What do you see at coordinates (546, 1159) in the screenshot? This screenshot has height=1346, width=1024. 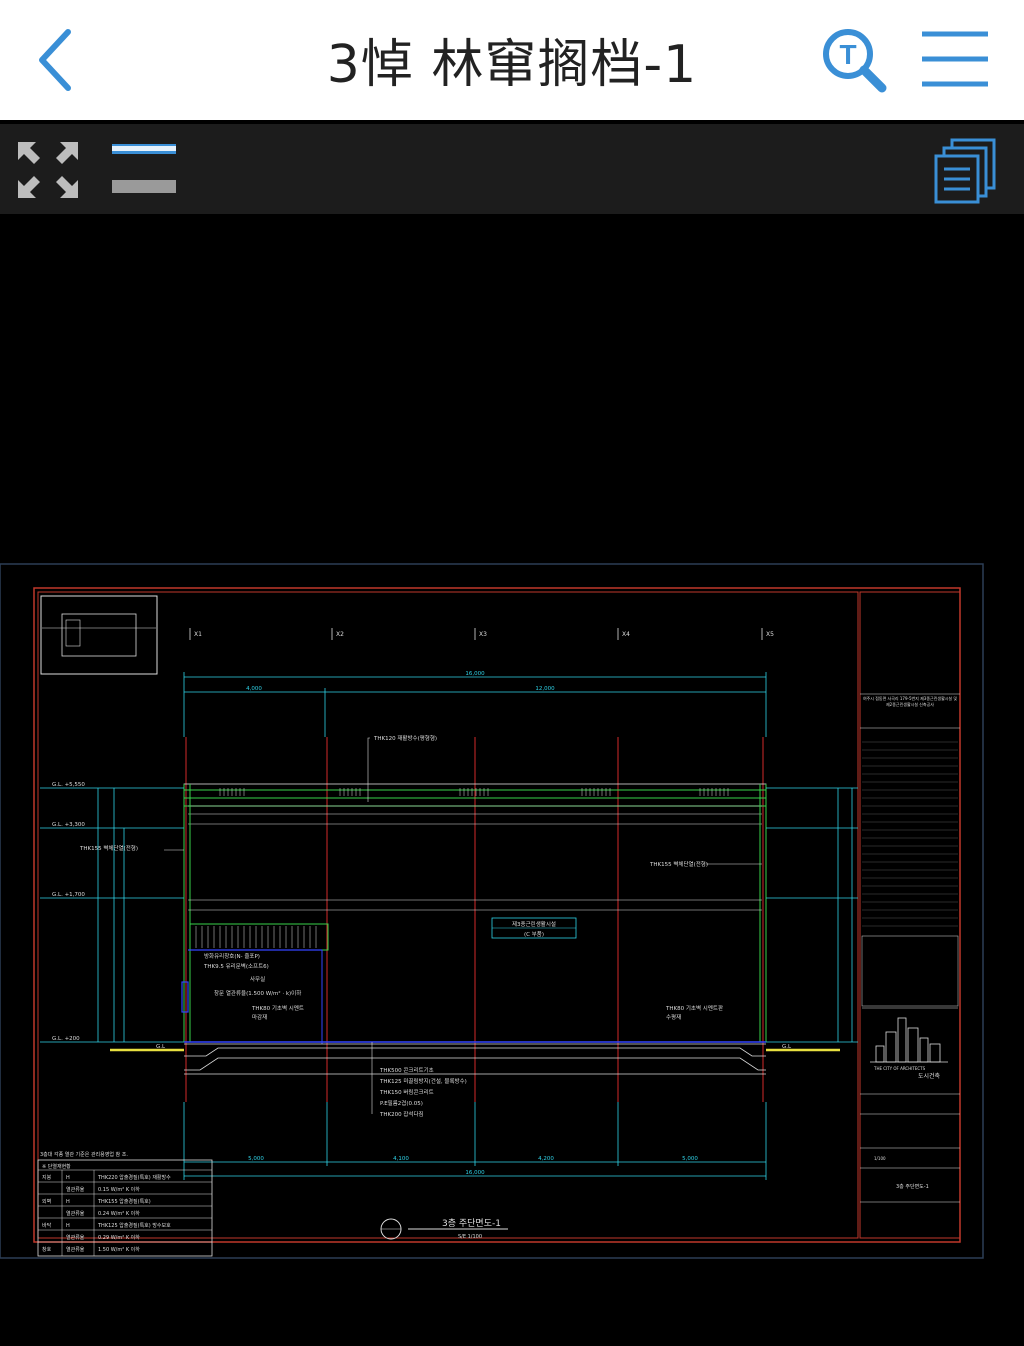 I see `bottom-dimension-3: 4,200` at bounding box center [546, 1159].